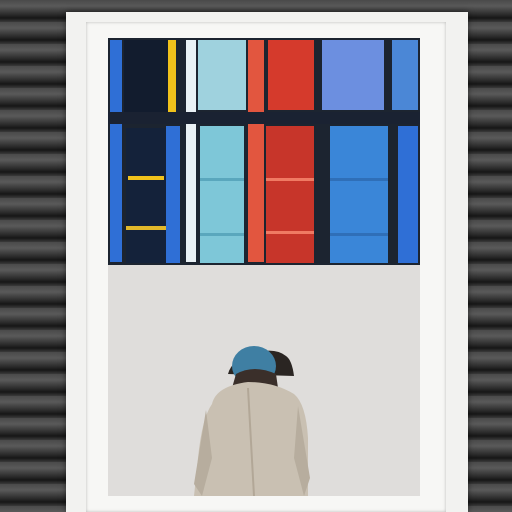 The height and width of the screenshot is (512, 512). I want to click on window-shutter-left, so click(33, 256).